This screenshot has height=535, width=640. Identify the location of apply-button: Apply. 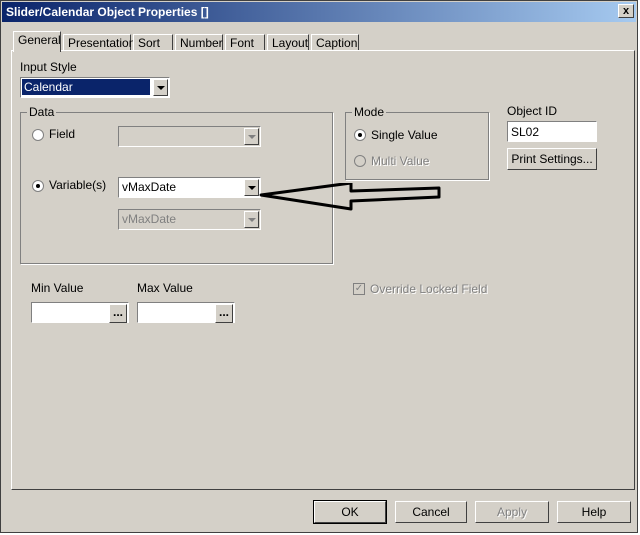
(512, 512).